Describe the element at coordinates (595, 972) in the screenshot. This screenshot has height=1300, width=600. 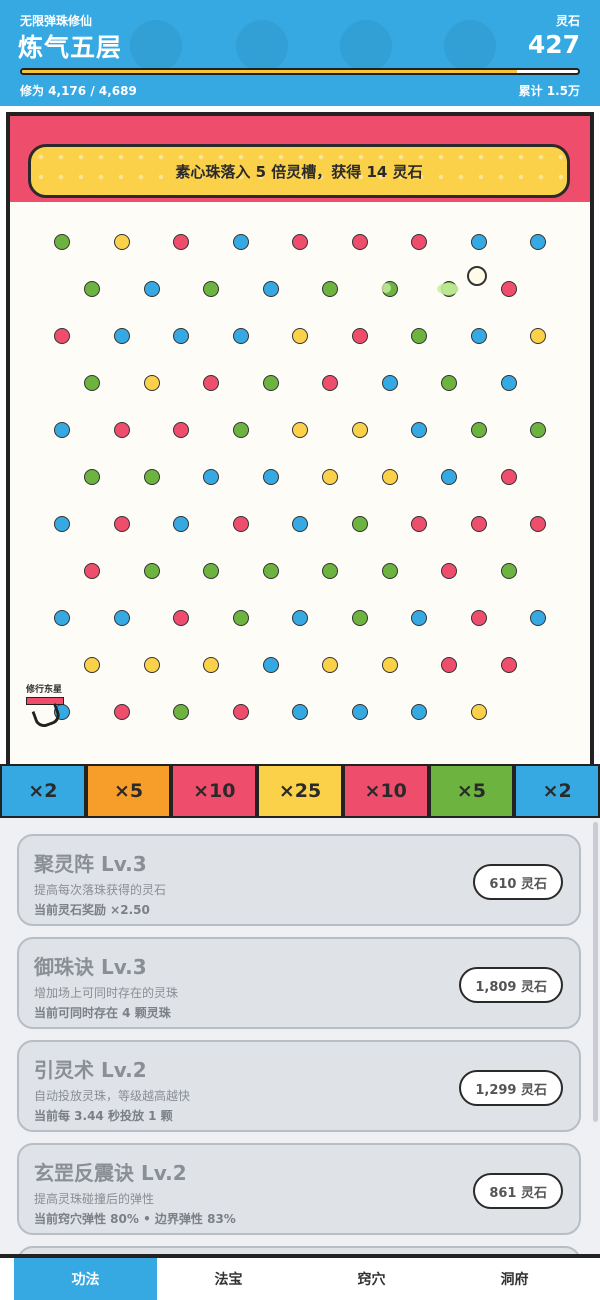
I see `scrollbar` at that location.